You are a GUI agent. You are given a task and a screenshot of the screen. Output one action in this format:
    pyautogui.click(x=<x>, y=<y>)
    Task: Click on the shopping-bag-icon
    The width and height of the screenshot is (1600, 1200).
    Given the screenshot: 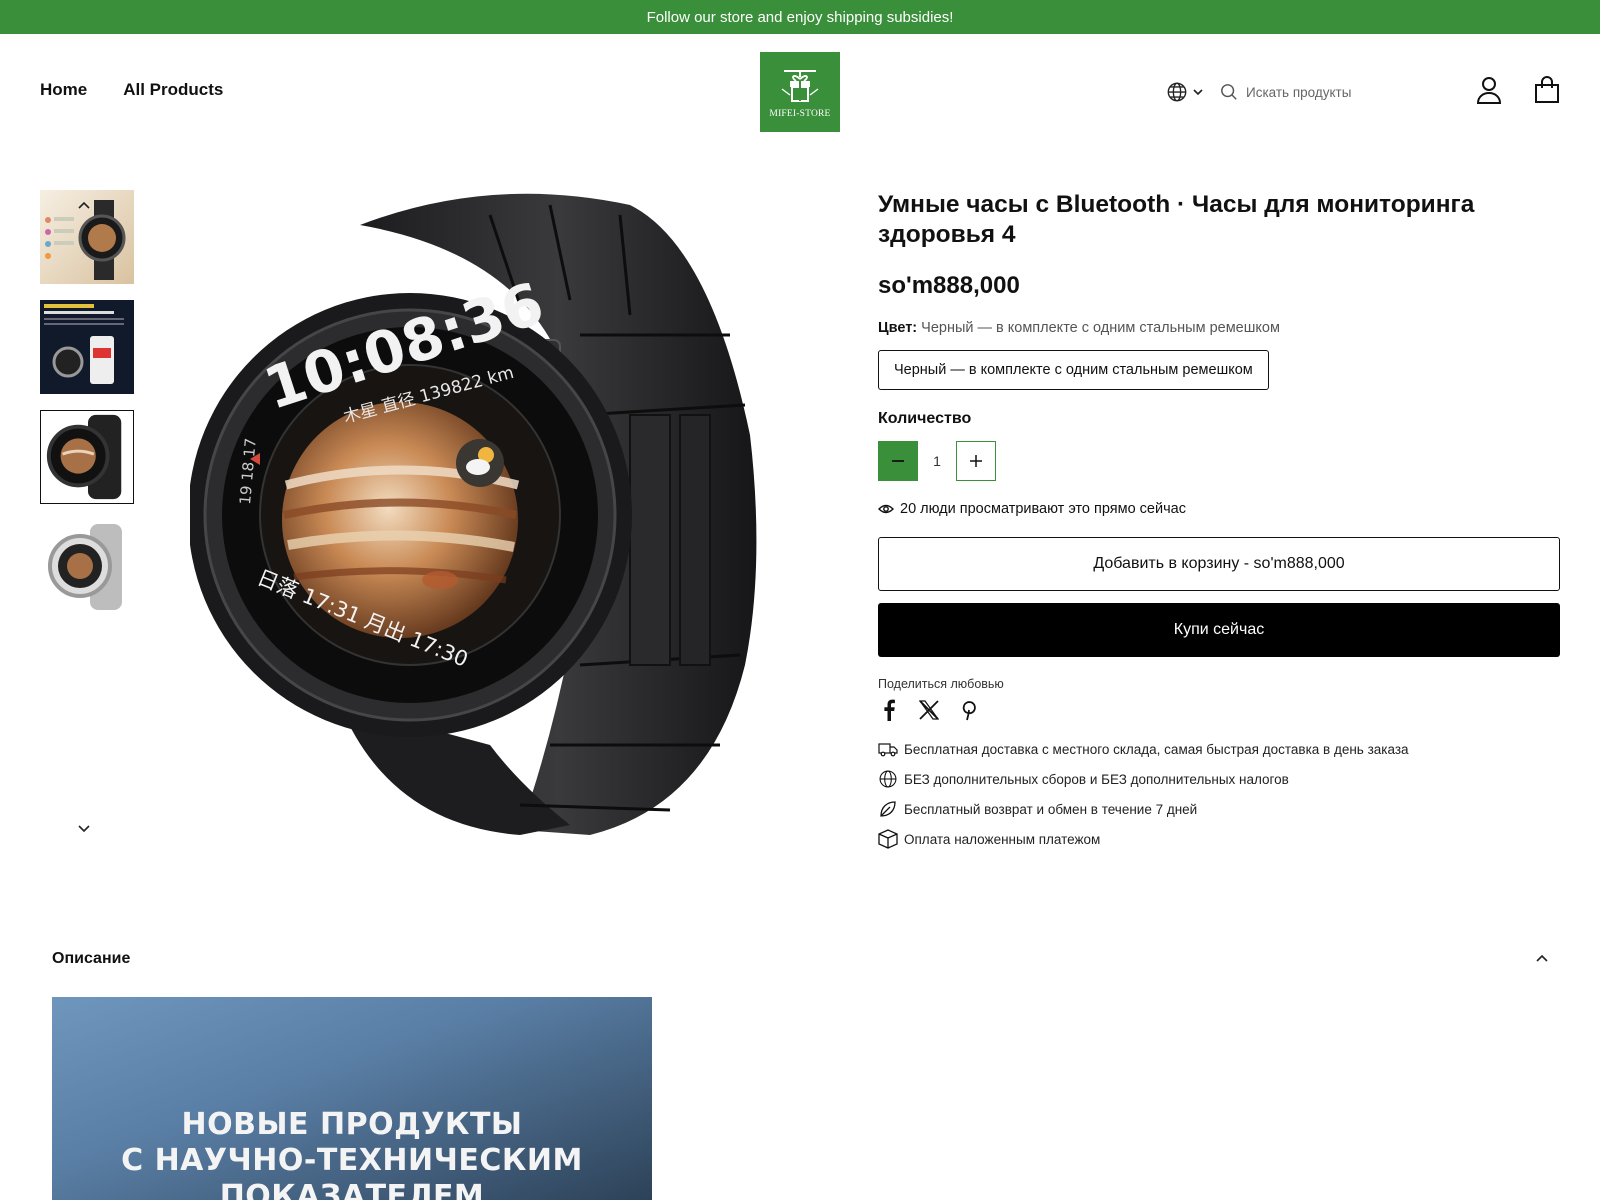 What is the action you would take?
    pyautogui.click(x=1547, y=89)
    